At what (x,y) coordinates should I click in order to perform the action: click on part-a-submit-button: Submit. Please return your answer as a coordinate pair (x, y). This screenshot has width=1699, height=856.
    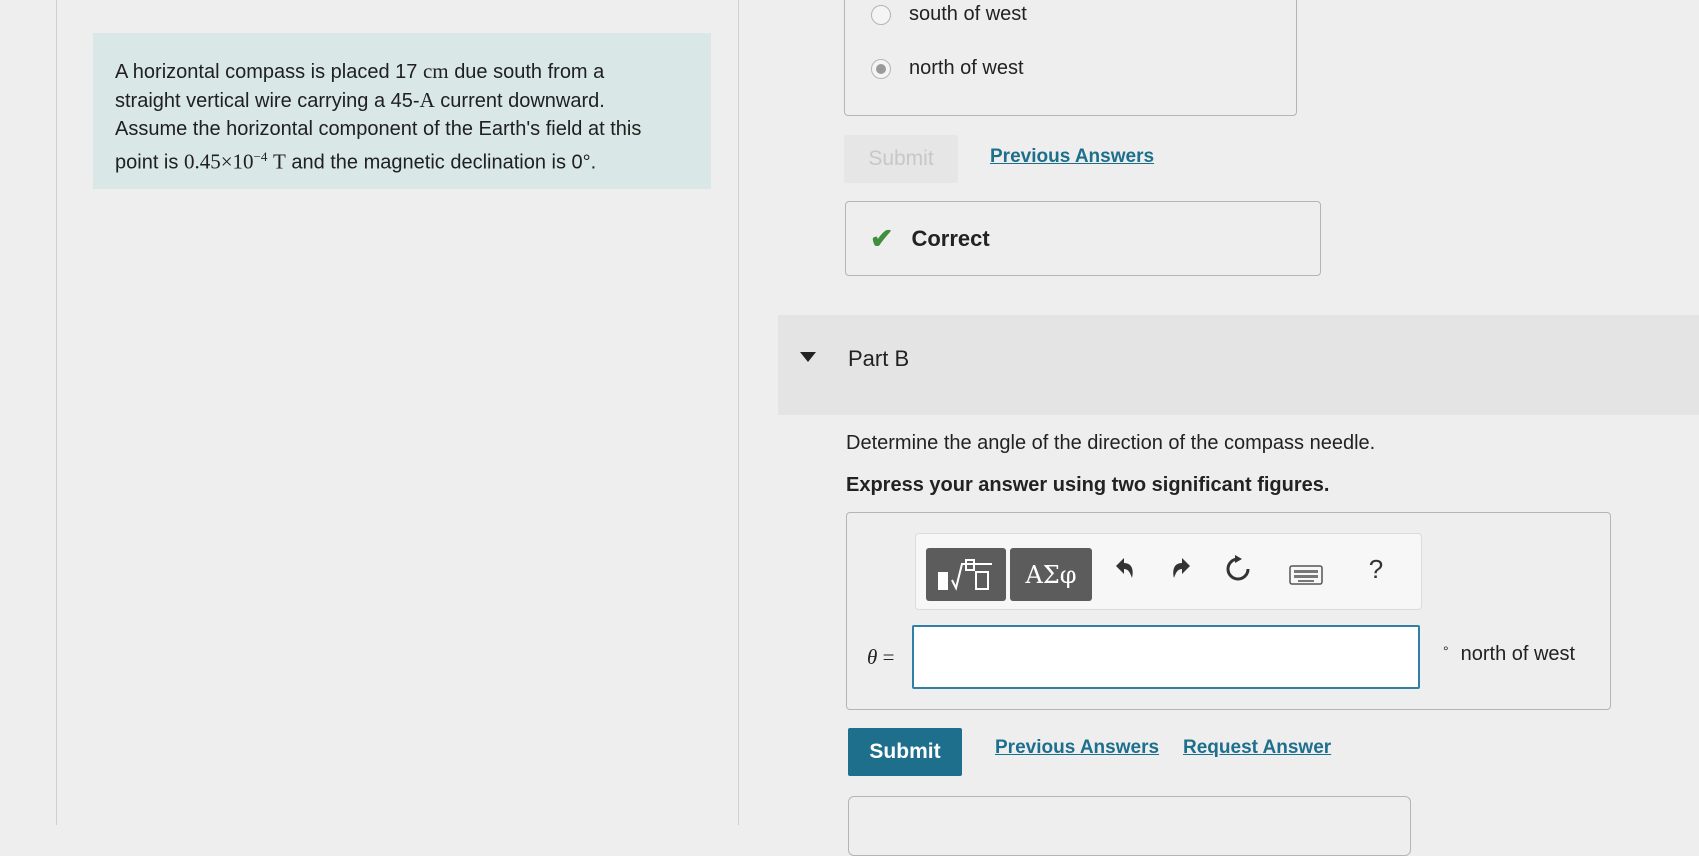
    Looking at the image, I should click on (901, 159).